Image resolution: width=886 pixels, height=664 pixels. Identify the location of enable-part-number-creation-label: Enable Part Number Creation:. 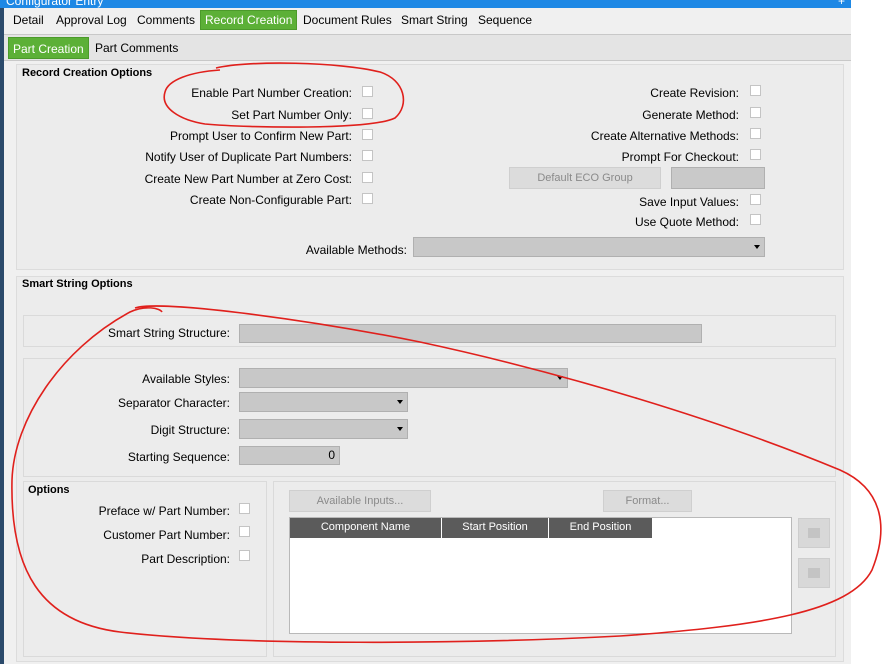
(271, 93).